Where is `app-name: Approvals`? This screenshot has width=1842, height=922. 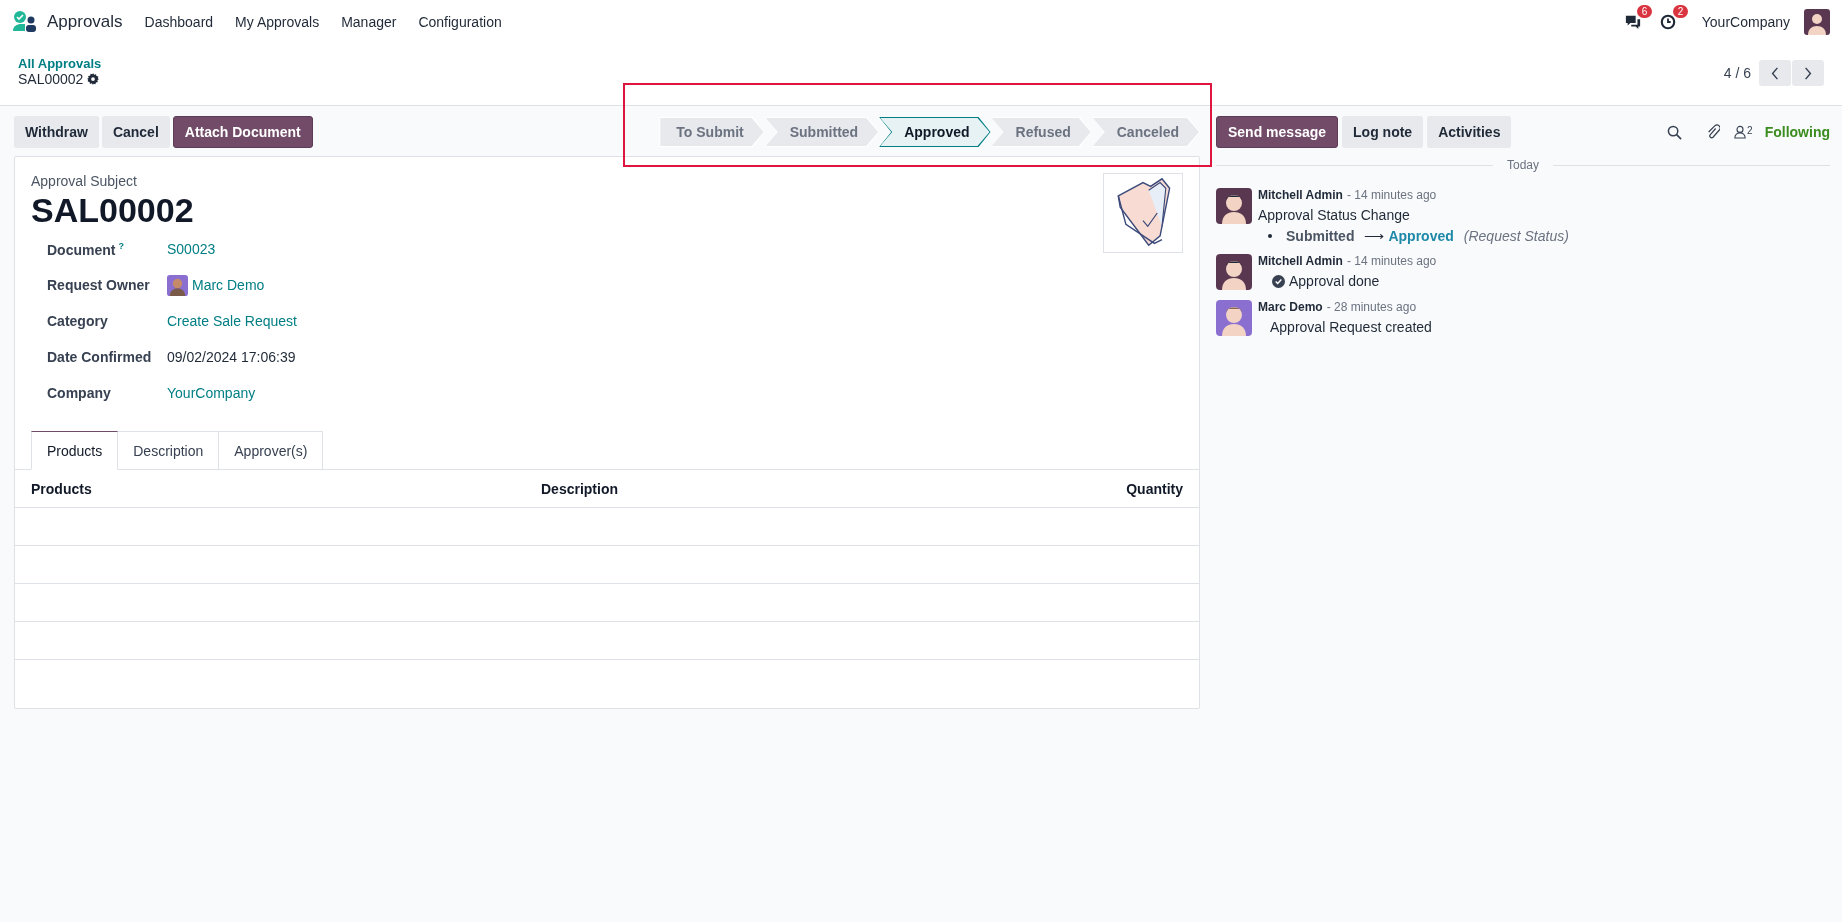 app-name: Approvals is located at coordinates (85, 22).